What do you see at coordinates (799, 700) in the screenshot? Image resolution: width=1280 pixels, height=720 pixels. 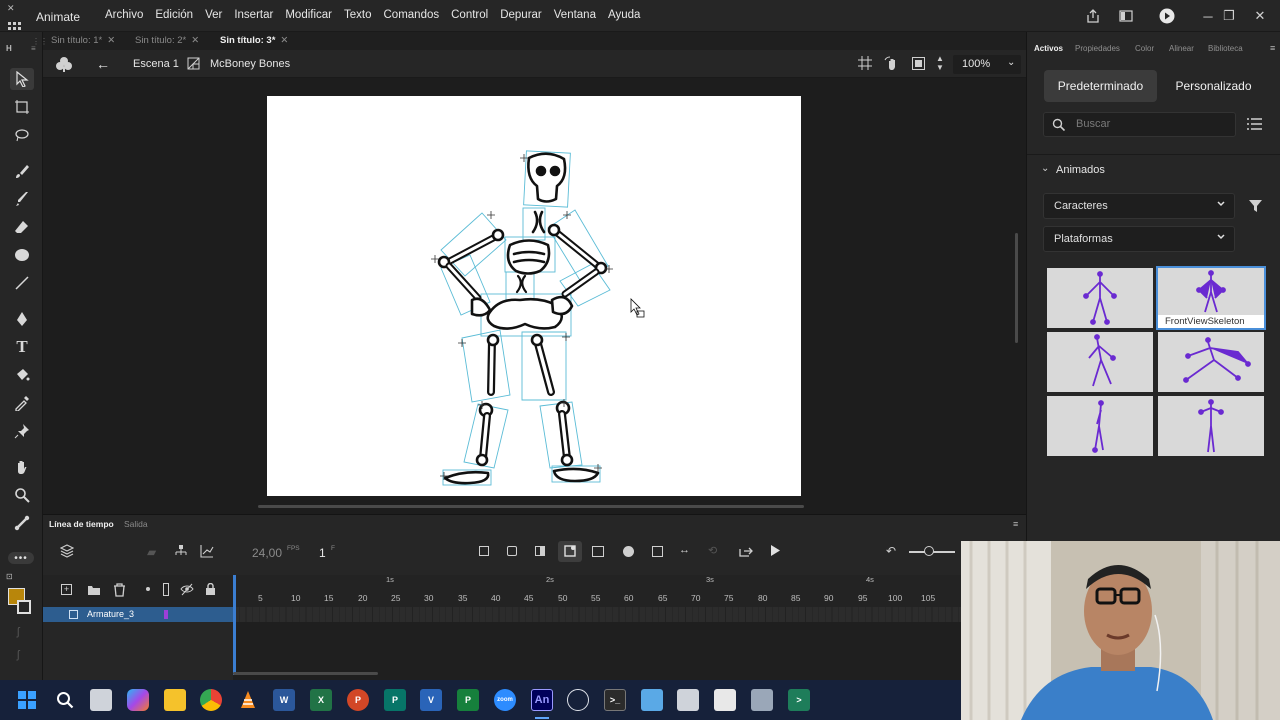 I see `dev-tool-icon: >` at bounding box center [799, 700].